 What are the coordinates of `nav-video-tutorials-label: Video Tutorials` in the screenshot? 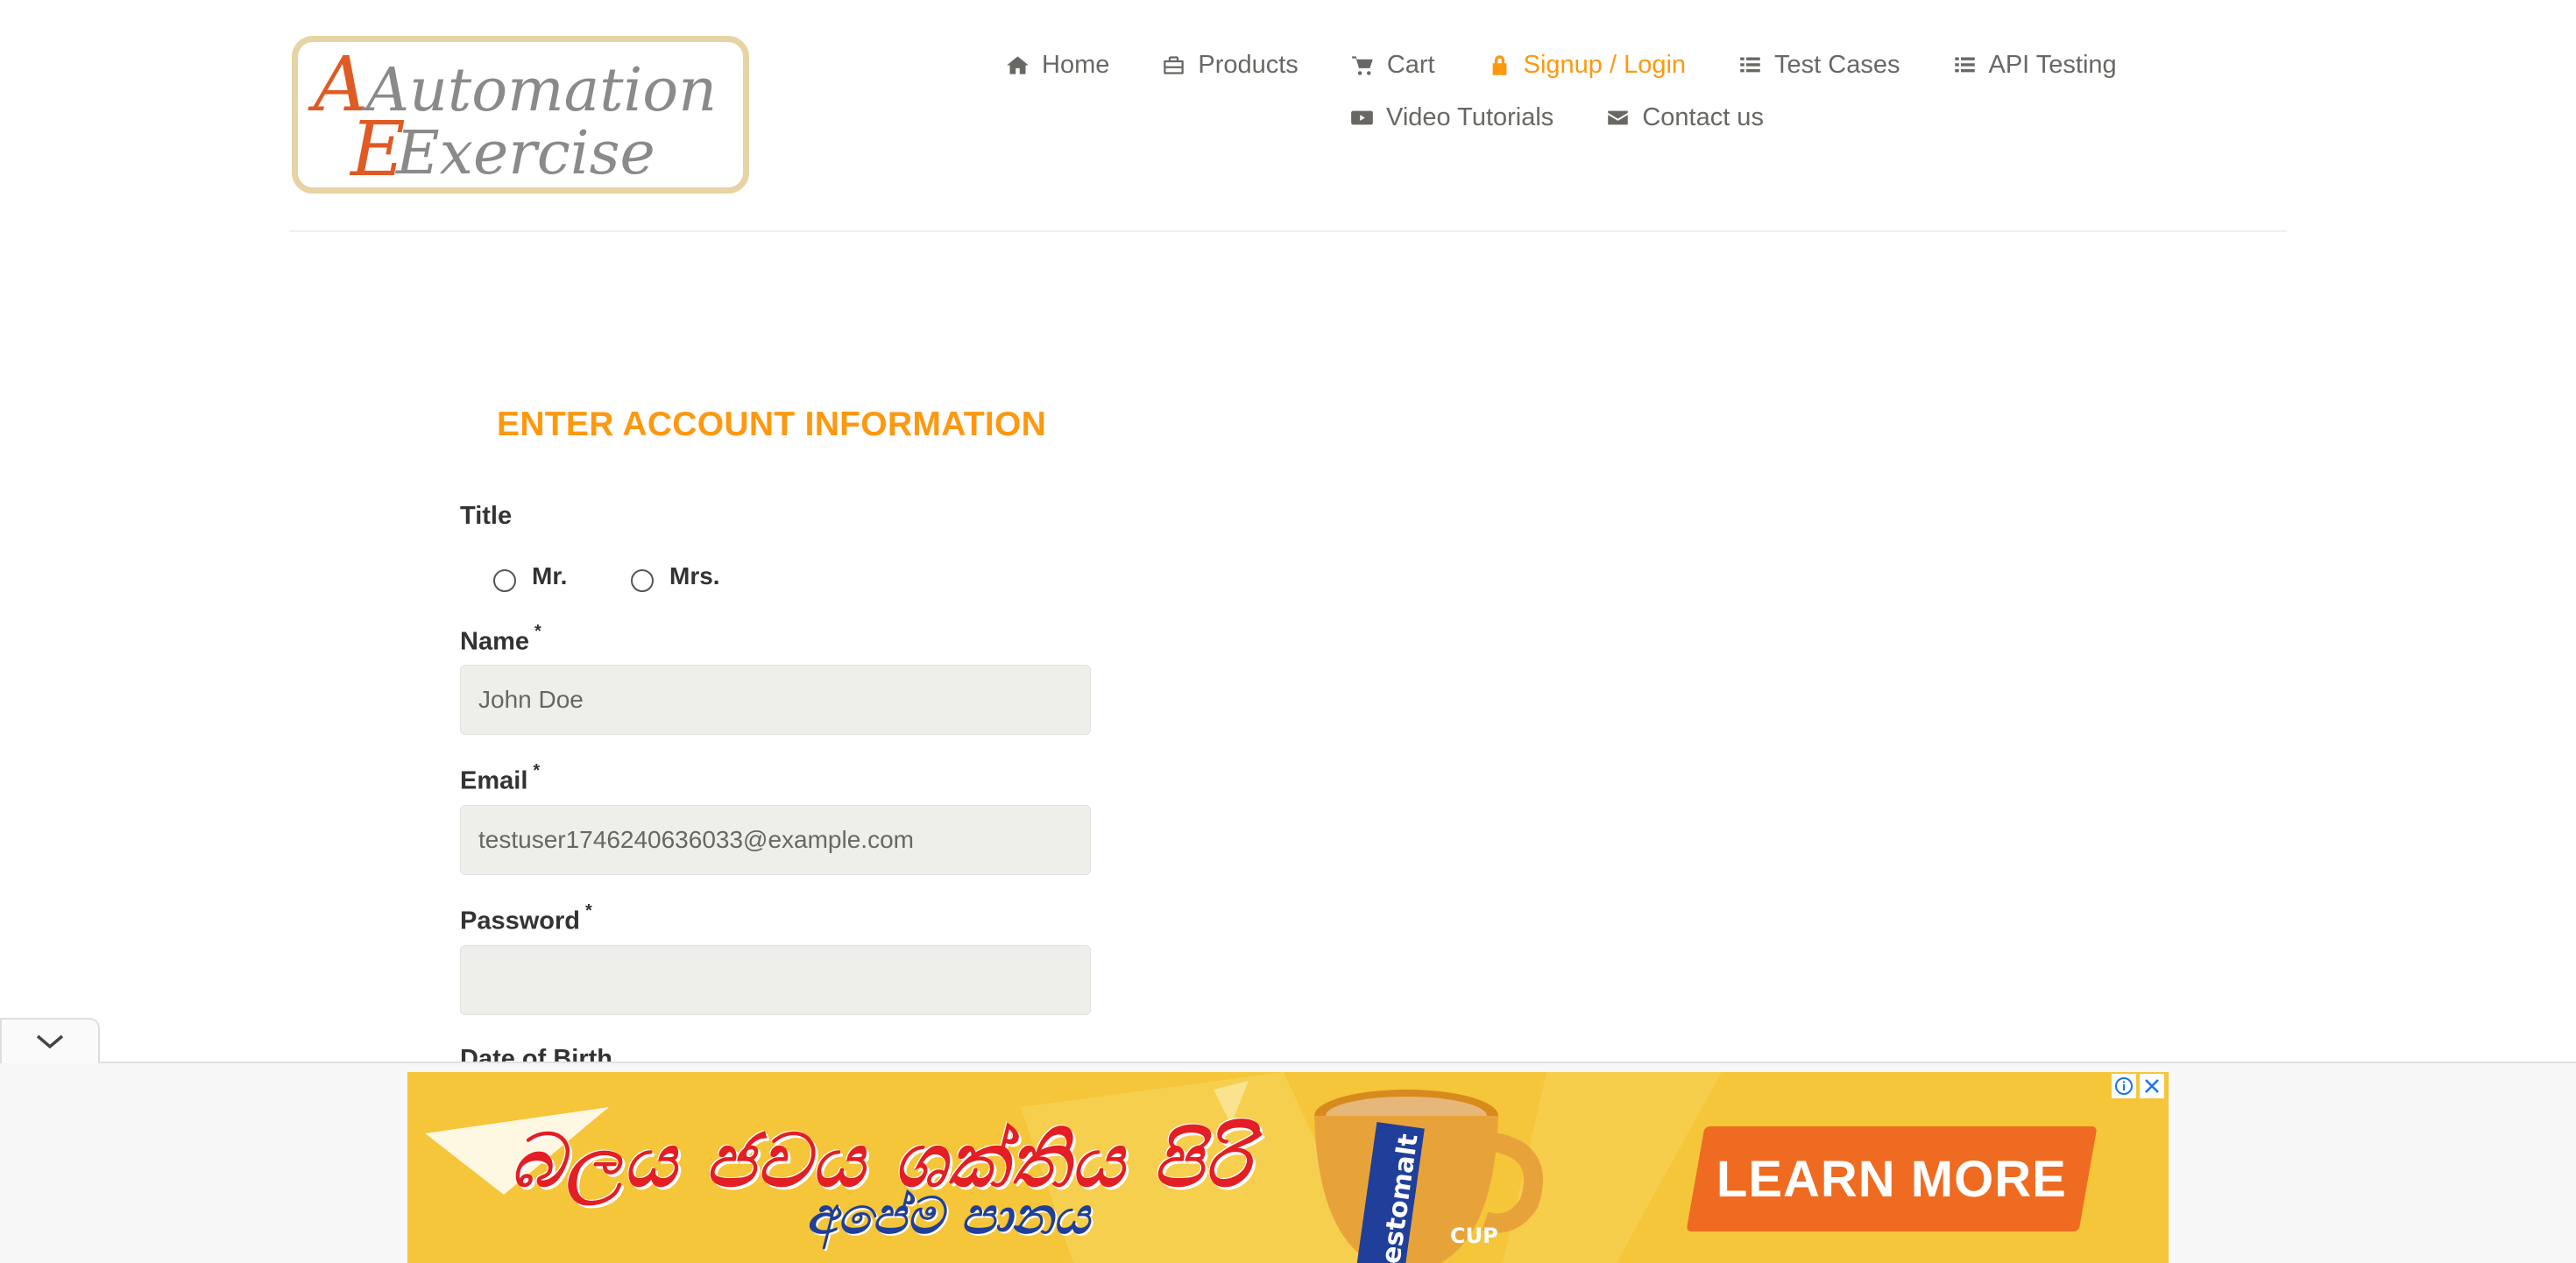 It's located at (1470, 117).